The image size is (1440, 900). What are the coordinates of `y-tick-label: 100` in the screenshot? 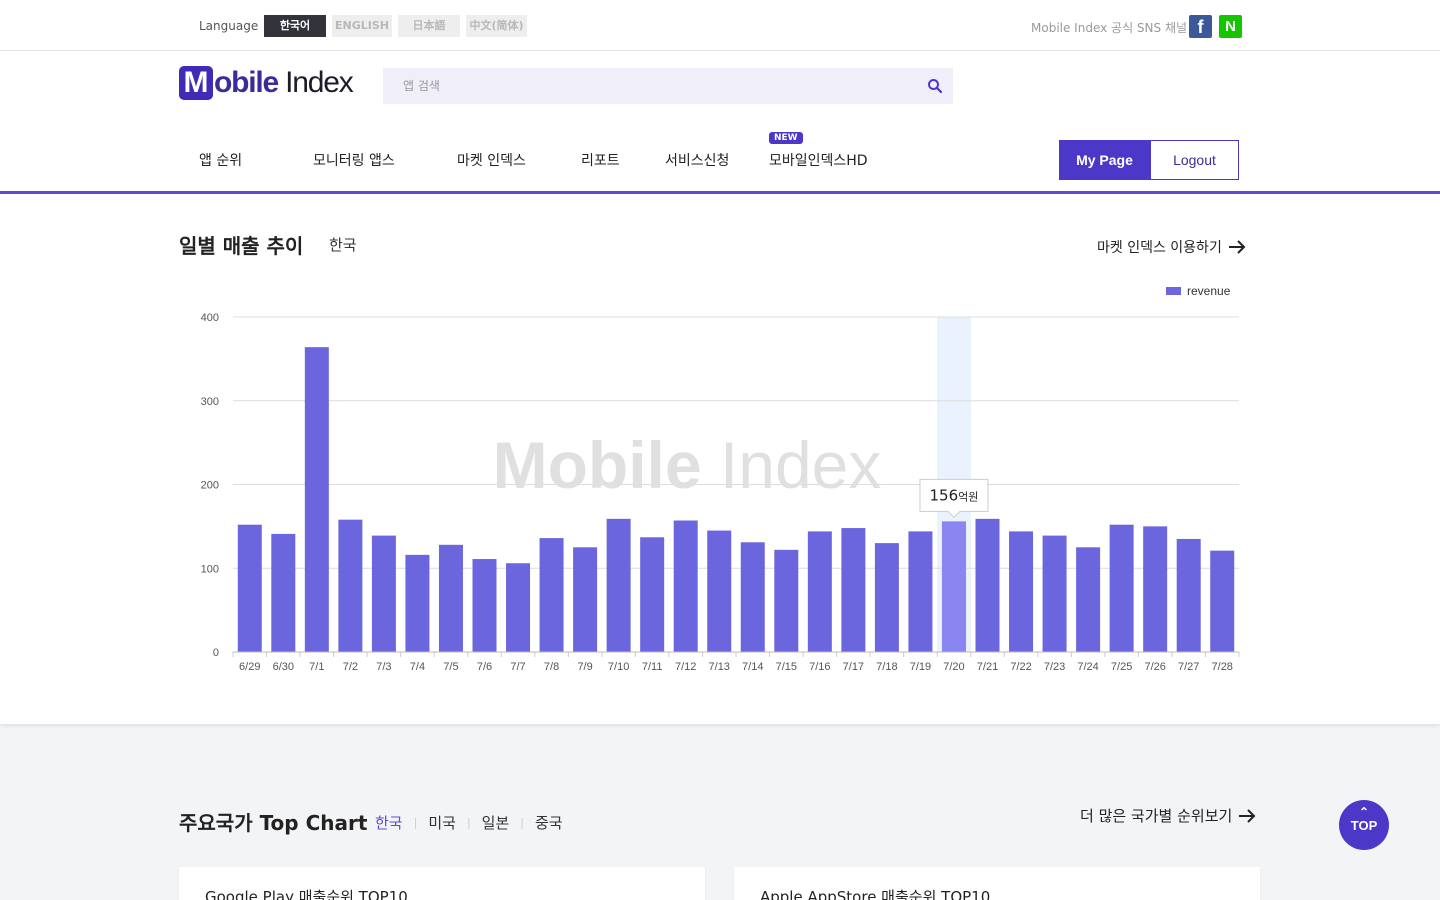 It's located at (210, 569).